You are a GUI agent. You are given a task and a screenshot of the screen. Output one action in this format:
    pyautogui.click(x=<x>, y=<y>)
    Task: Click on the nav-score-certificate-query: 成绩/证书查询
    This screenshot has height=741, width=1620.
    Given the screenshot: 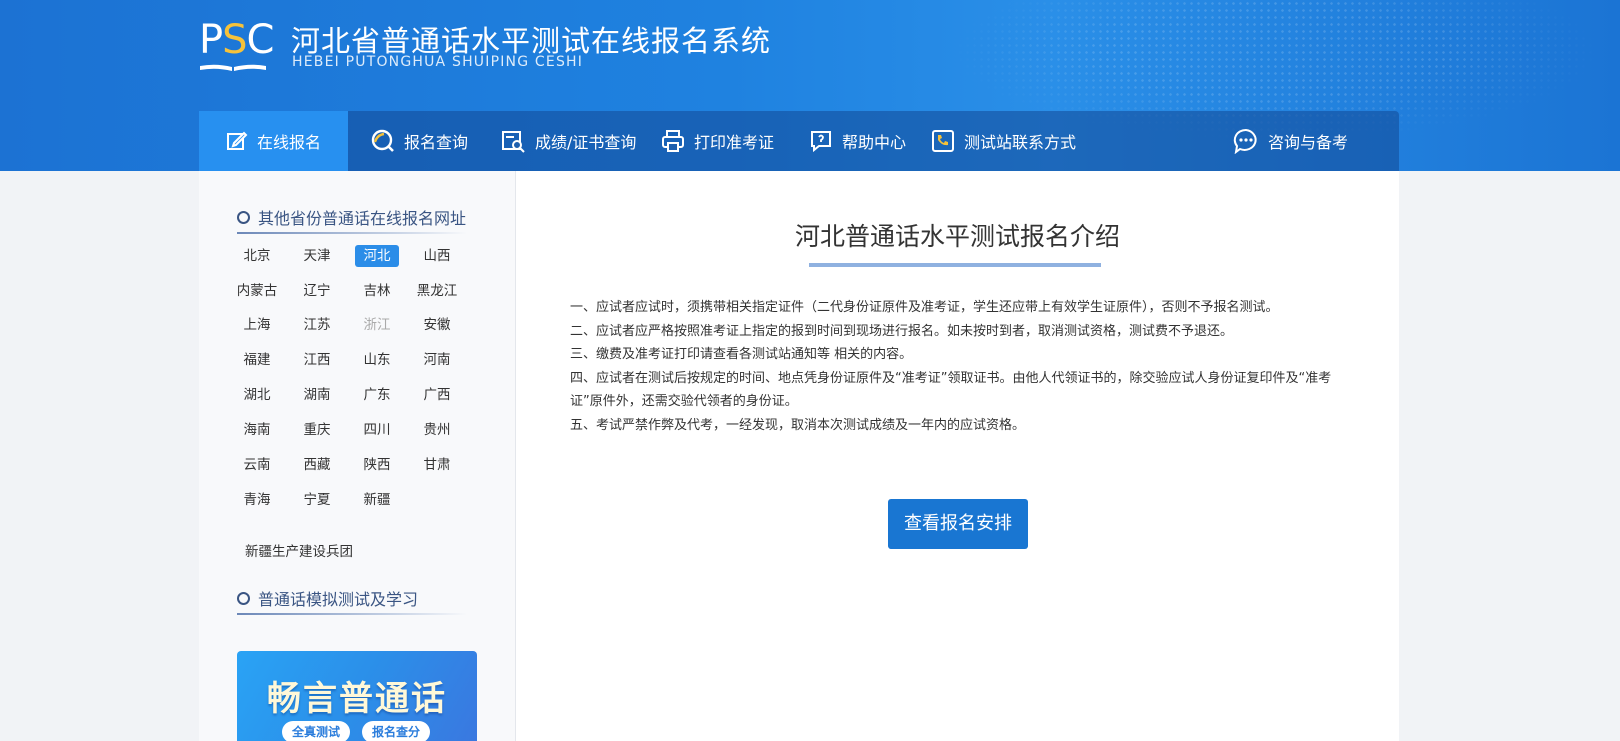 What is the action you would take?
    pyautogui.click(x=568, y=141)
    